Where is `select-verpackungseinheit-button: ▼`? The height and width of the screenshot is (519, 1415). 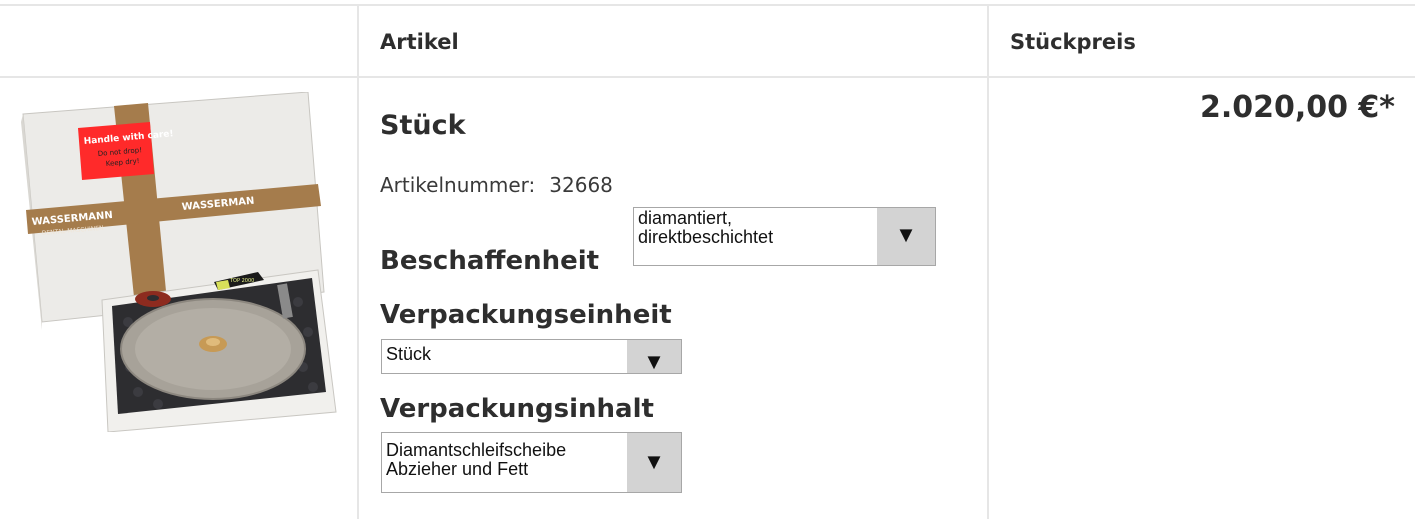 select-verpackungseinheit-button: ▼ is located at coordinates (654, 357).